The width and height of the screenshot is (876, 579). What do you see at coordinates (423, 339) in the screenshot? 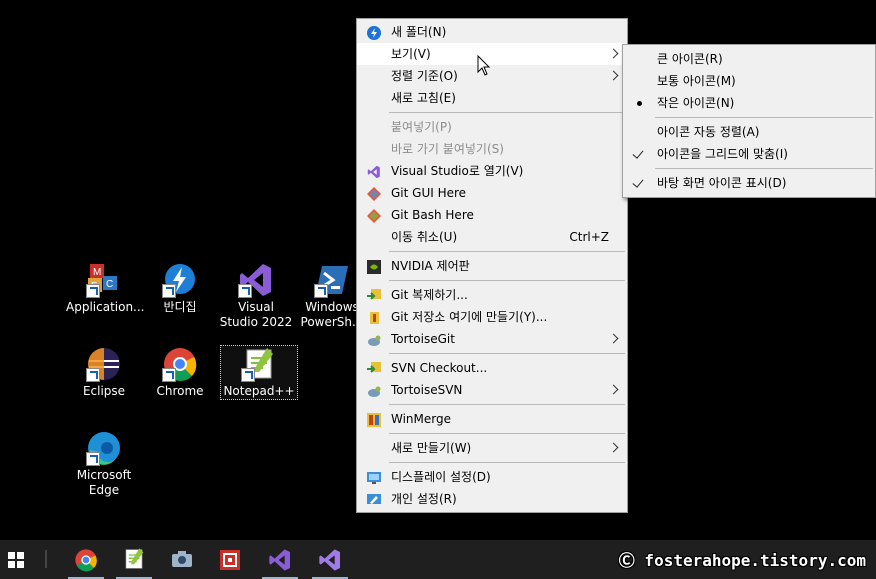
I see `menu-item-label: TortoiseGit` at bounding box center [423, 339].